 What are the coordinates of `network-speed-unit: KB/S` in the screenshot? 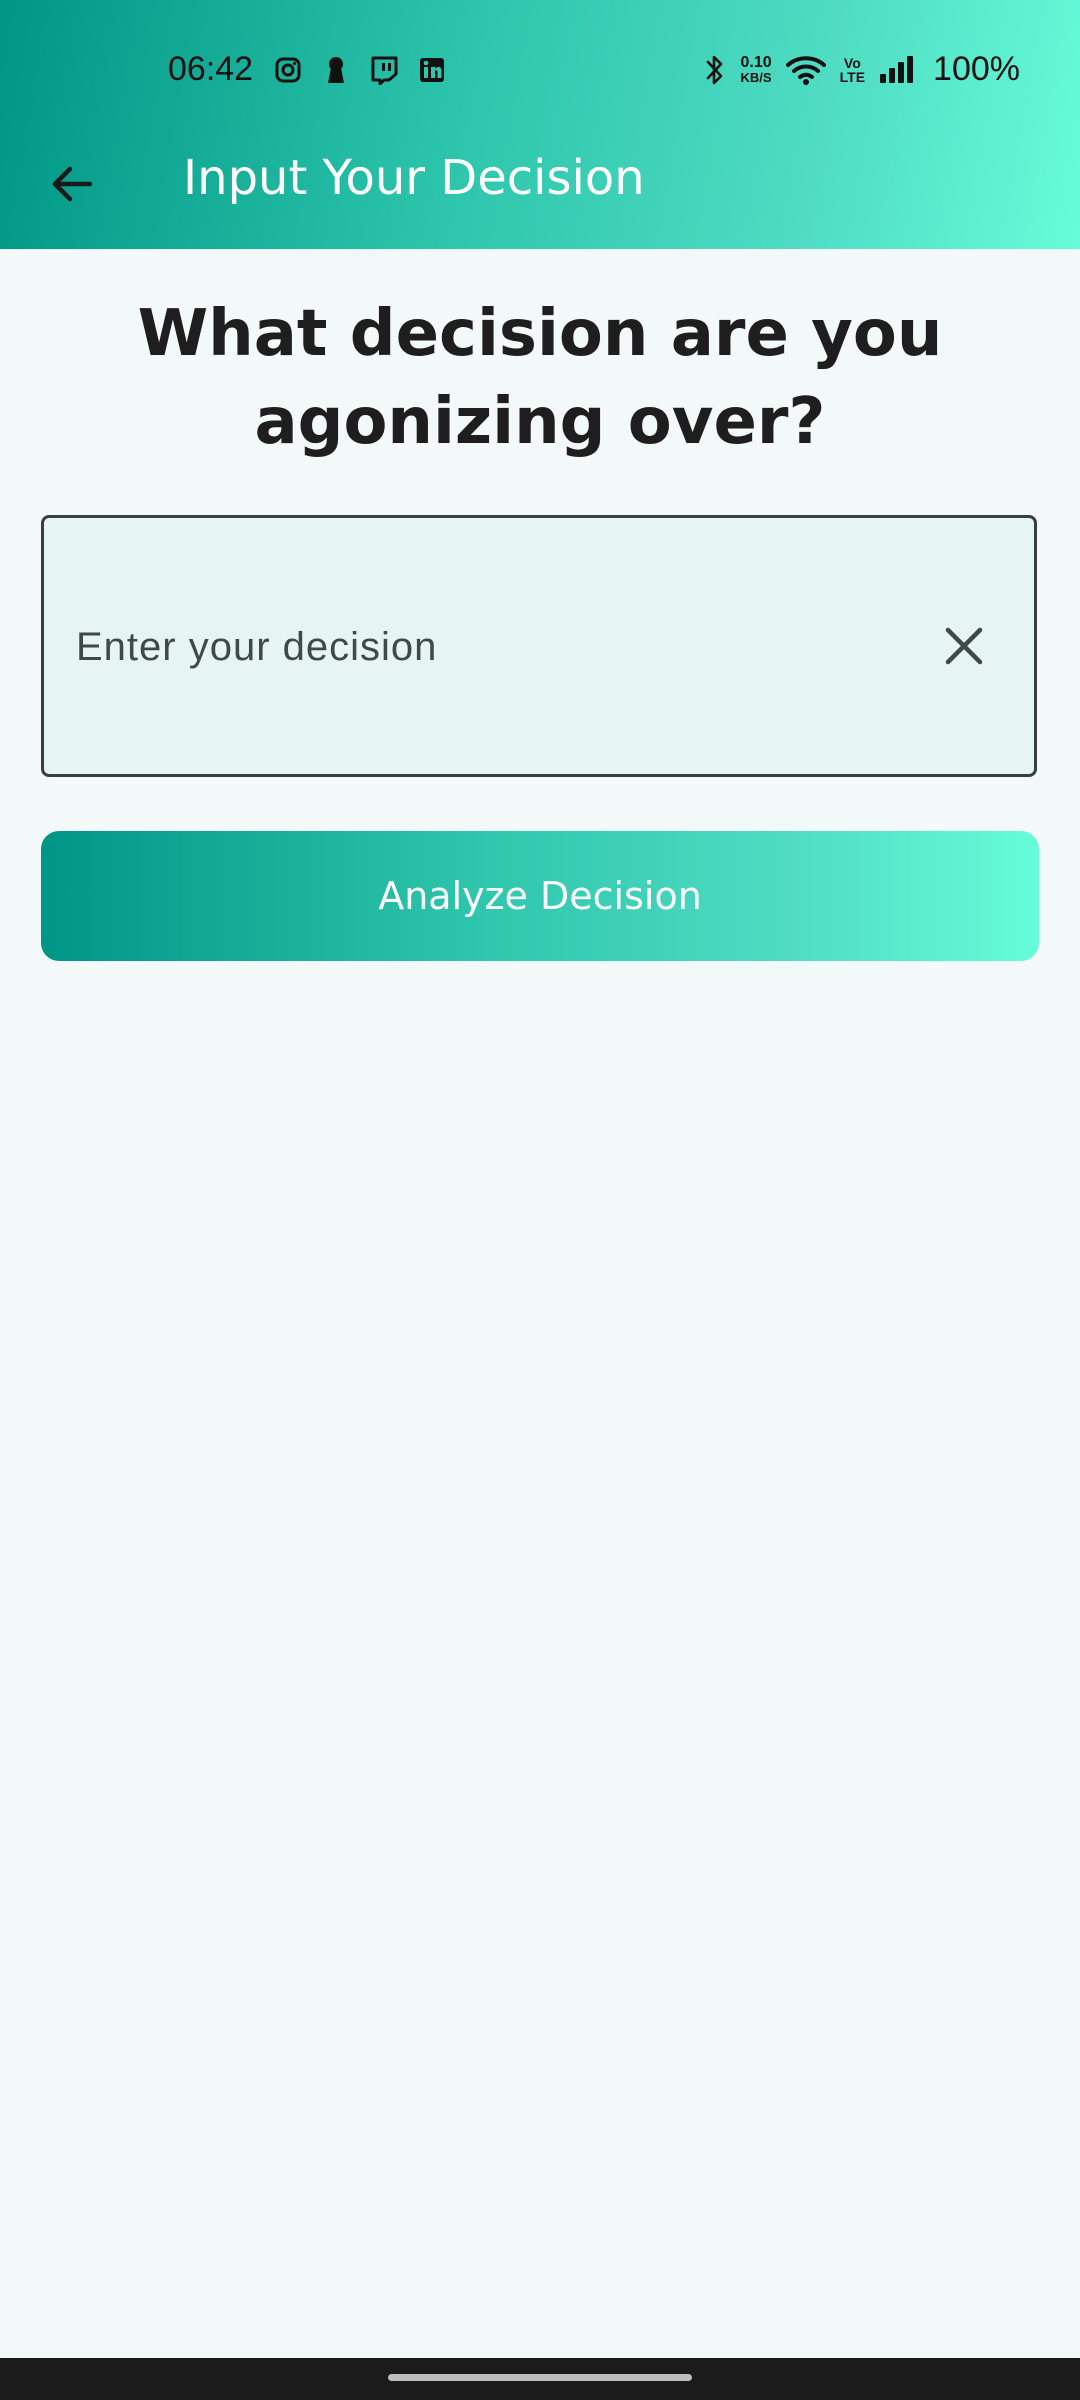 It's located at (756, 77).